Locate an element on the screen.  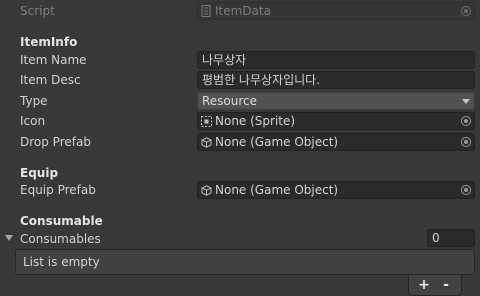
equip-prefab-object-field: None (Game Object) is located at coordinates (336, 190).